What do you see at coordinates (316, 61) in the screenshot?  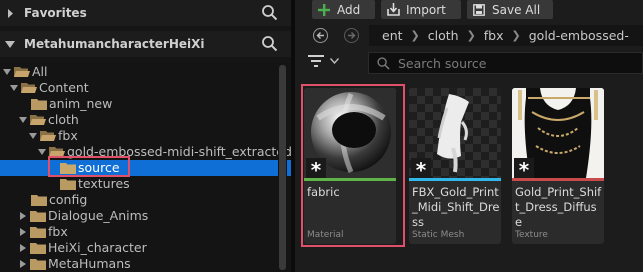 I see `filter-icon` at bounding box center [316, 61].